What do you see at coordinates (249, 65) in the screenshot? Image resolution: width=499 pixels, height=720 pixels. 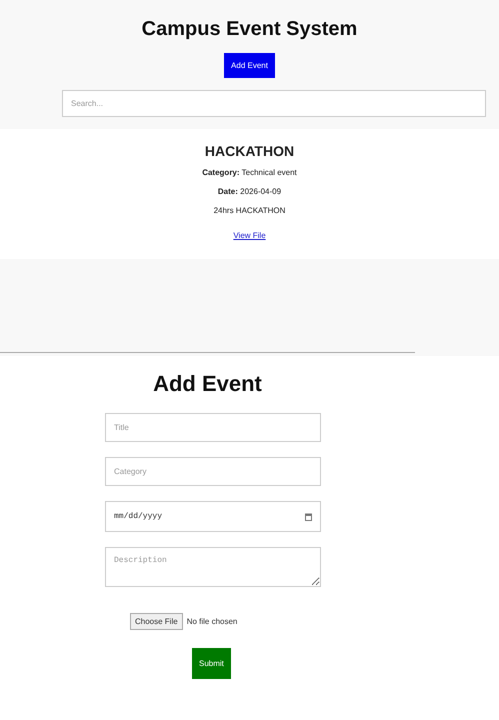 I see `add-event-button: Add Event` at bounding box center [249, 65].